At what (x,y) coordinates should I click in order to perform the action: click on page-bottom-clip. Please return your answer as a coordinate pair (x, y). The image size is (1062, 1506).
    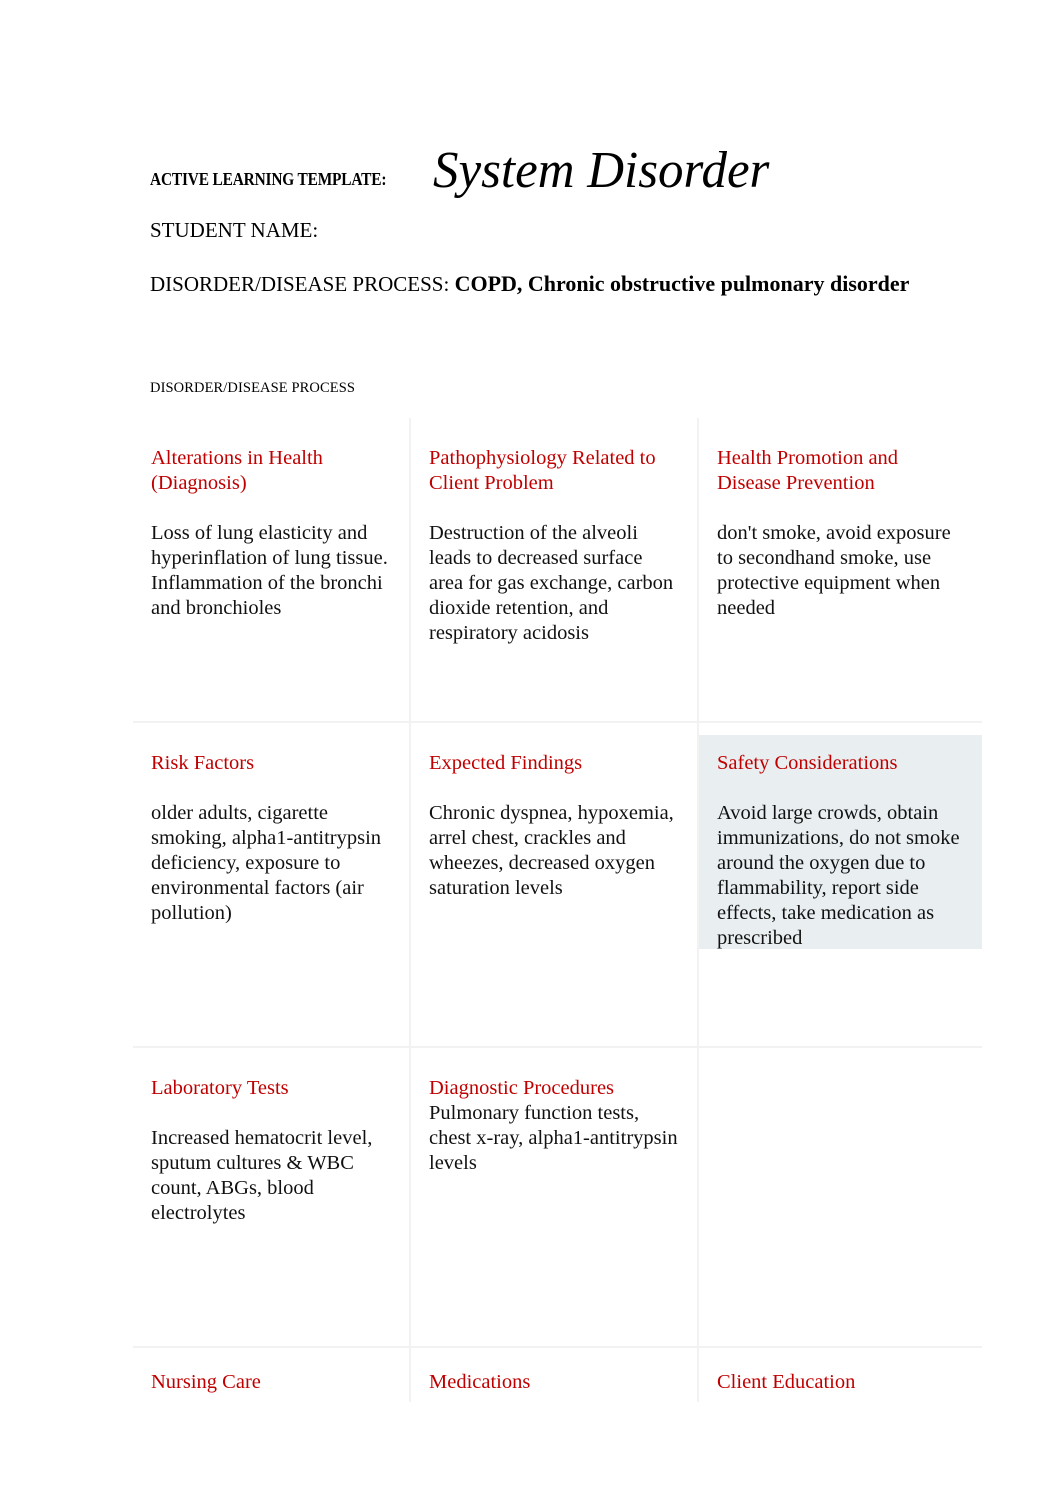
    Looking at the image, I should click on (557, 1405).